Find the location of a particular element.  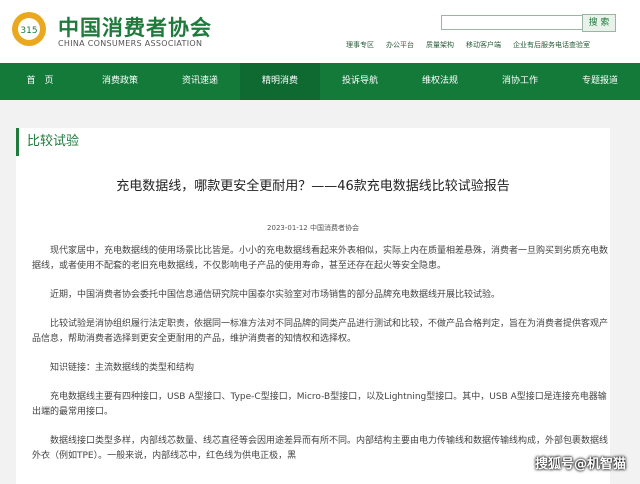

article-meta: 2023-01-12 中国消费者协会 is located at coordinates (313, 228).